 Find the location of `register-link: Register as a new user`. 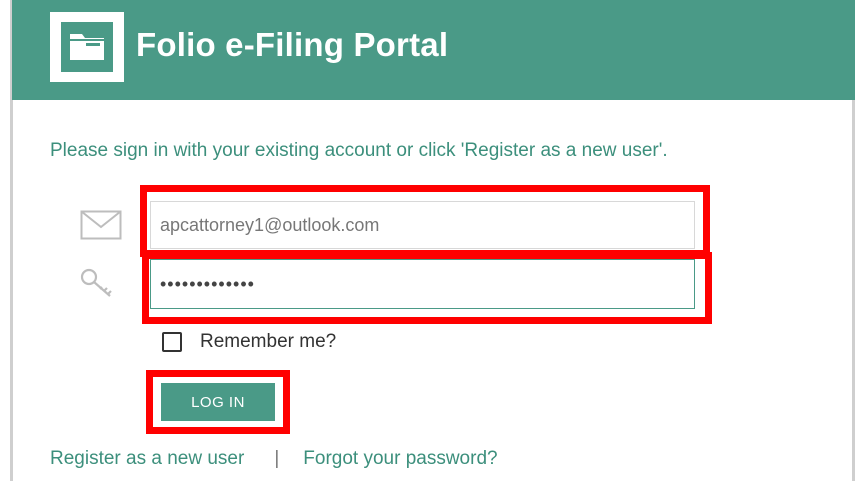

register-link: Register as a new user is located at coordinates (147, 458).